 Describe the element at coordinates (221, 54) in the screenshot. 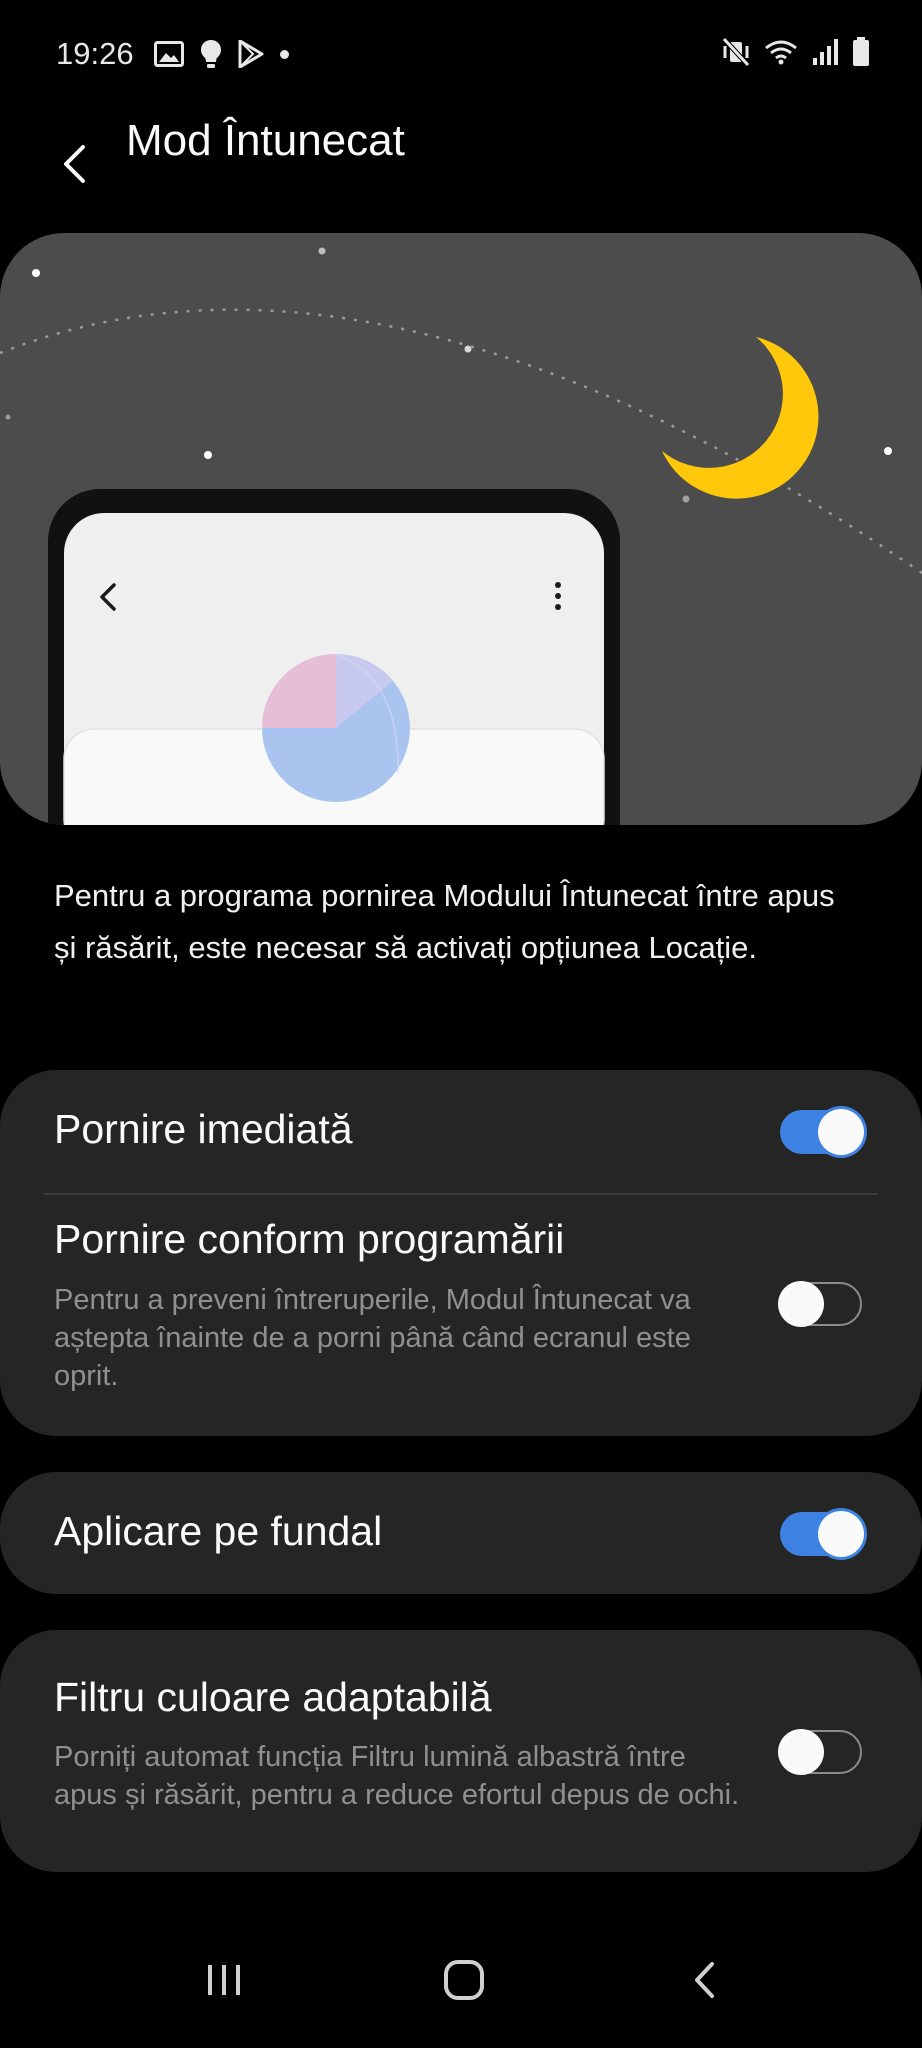

I see `notification-icons` at that location.